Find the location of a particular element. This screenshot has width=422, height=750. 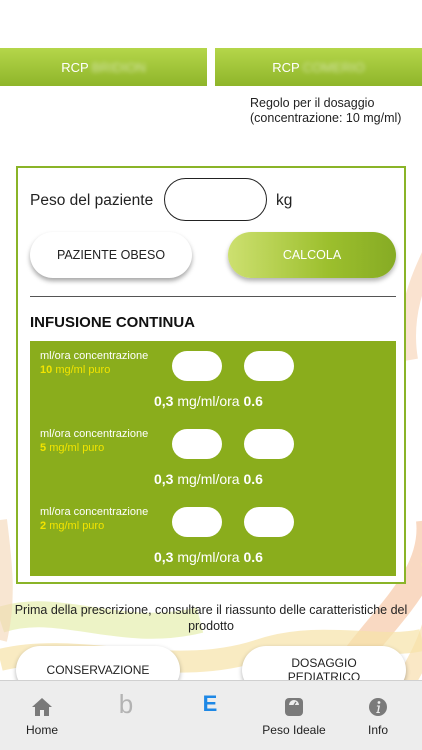

tab-b: b is located at coordinates (126, 715).